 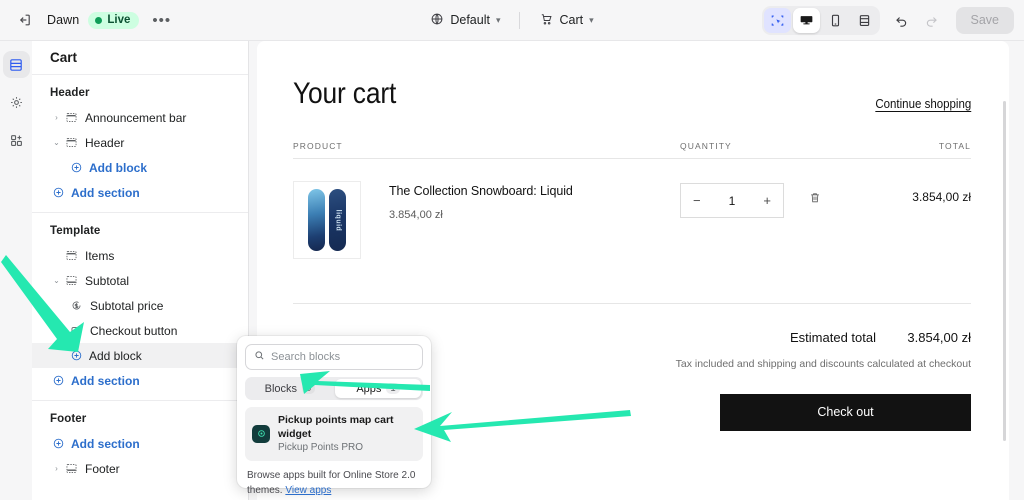 What do you see at coordinates (437, 20) in the screenshot?
I see `globe-icon` at bounding box center [437, 20].